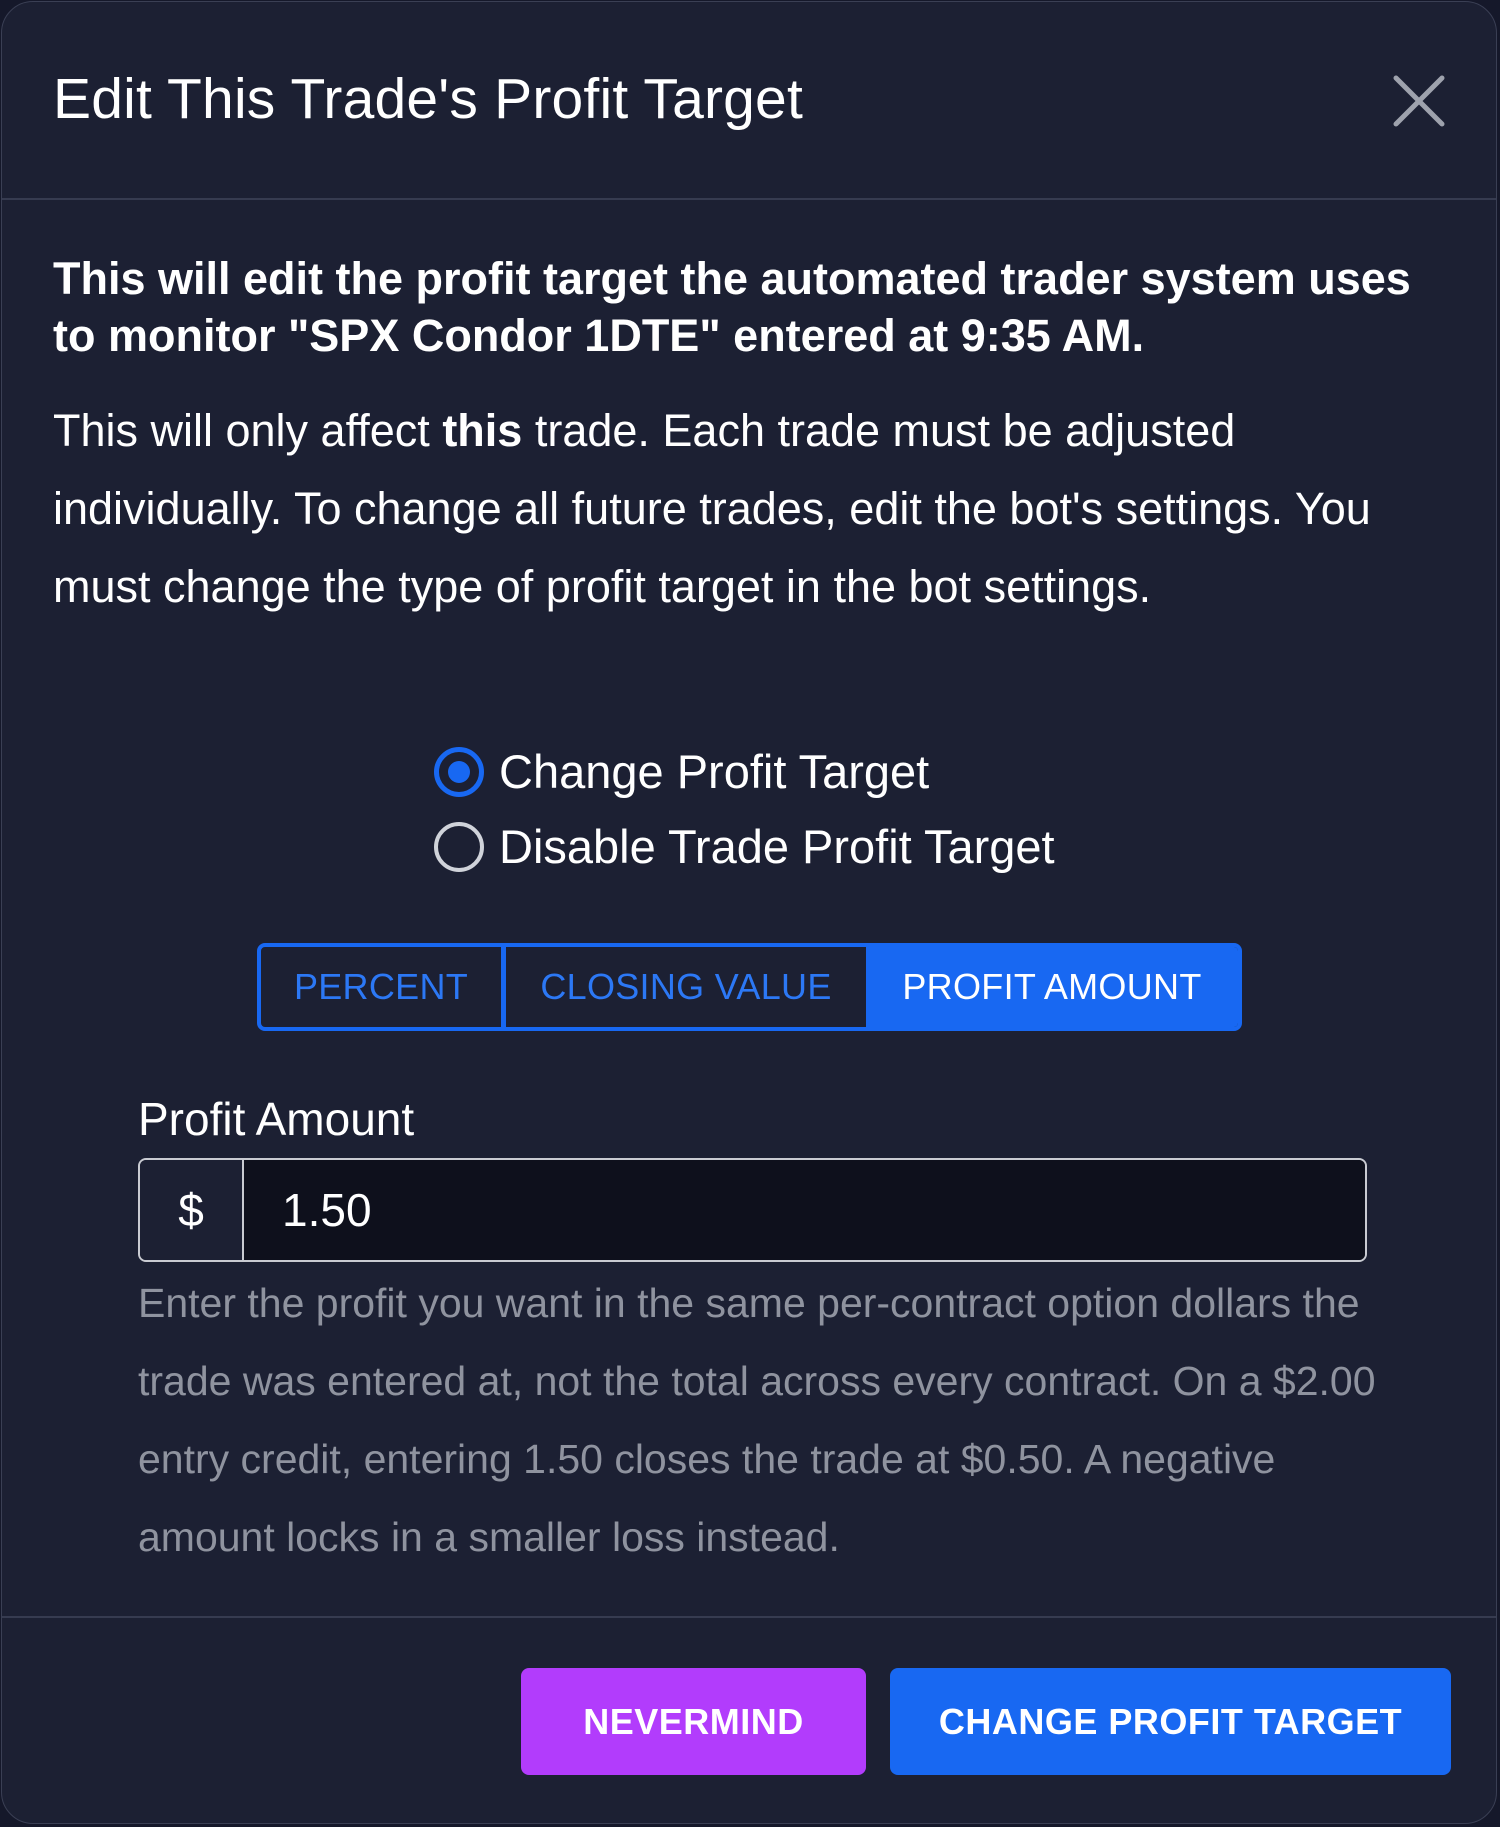 The height and width of the screenshot is (1827, 1500). What do you see at coordinates (804, 1210) in the screenshot?
I see `profit-amount-input` at bounding box center [804, 1210].